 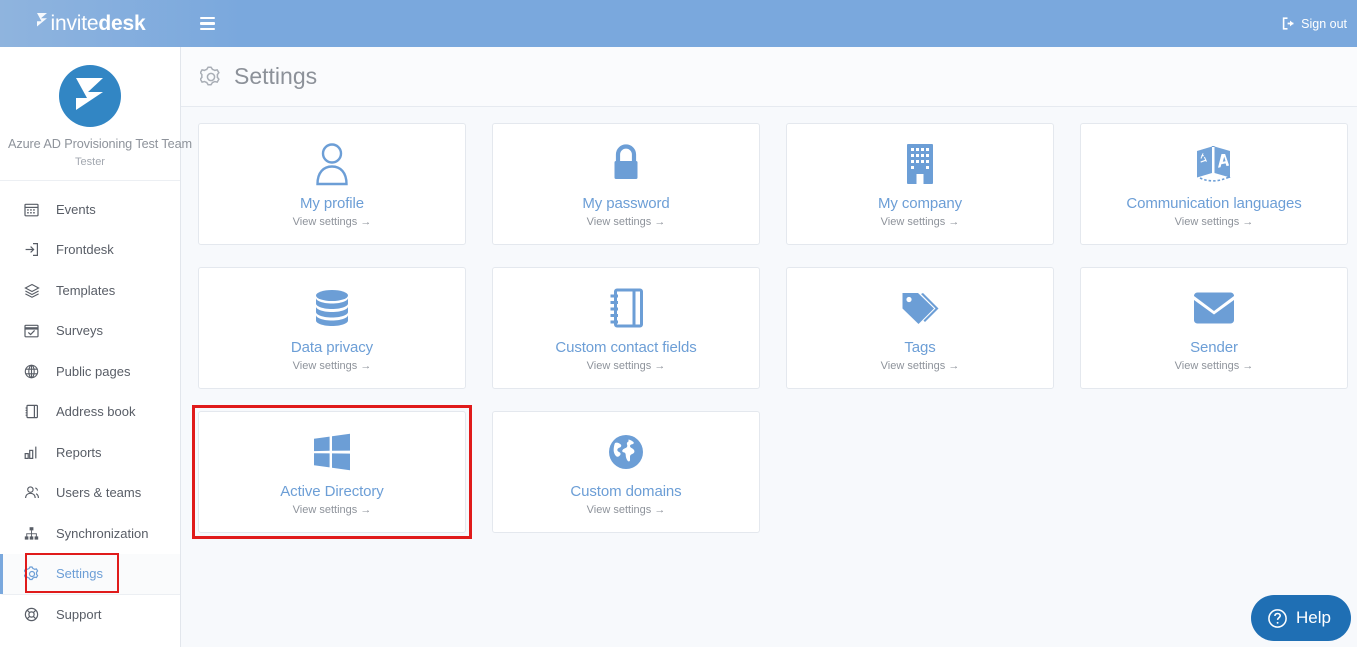 I want to click on avatar, so click(x=90, y=96).